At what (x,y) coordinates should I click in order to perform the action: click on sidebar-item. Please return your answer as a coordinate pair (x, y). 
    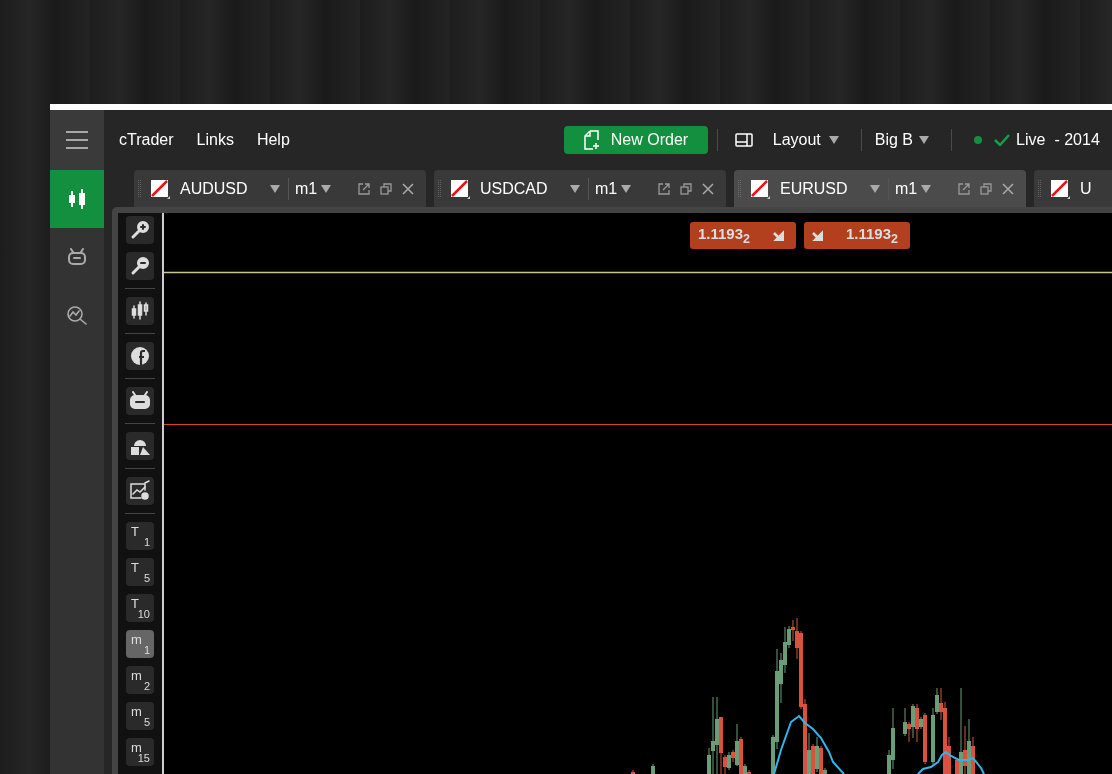
    Looking at the image, I should click on (77, 199).